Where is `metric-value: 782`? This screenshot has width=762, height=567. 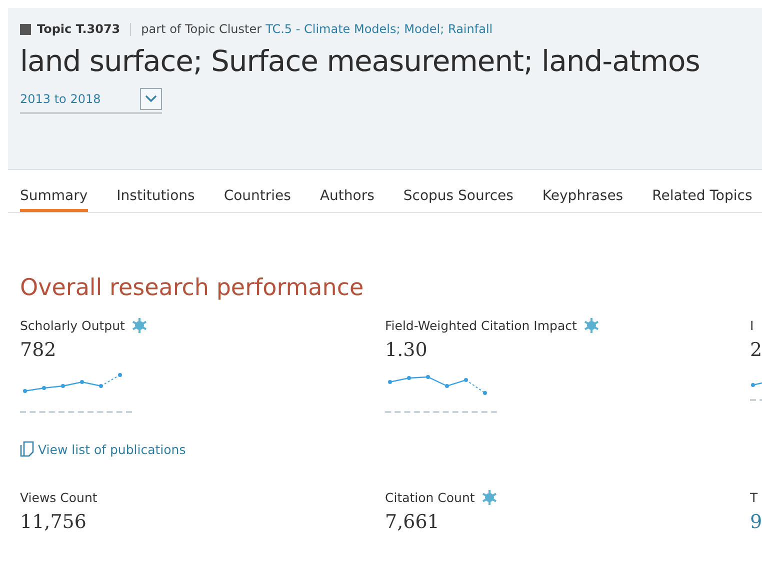
metric-value: 782 is located at coordinates (38, 350).